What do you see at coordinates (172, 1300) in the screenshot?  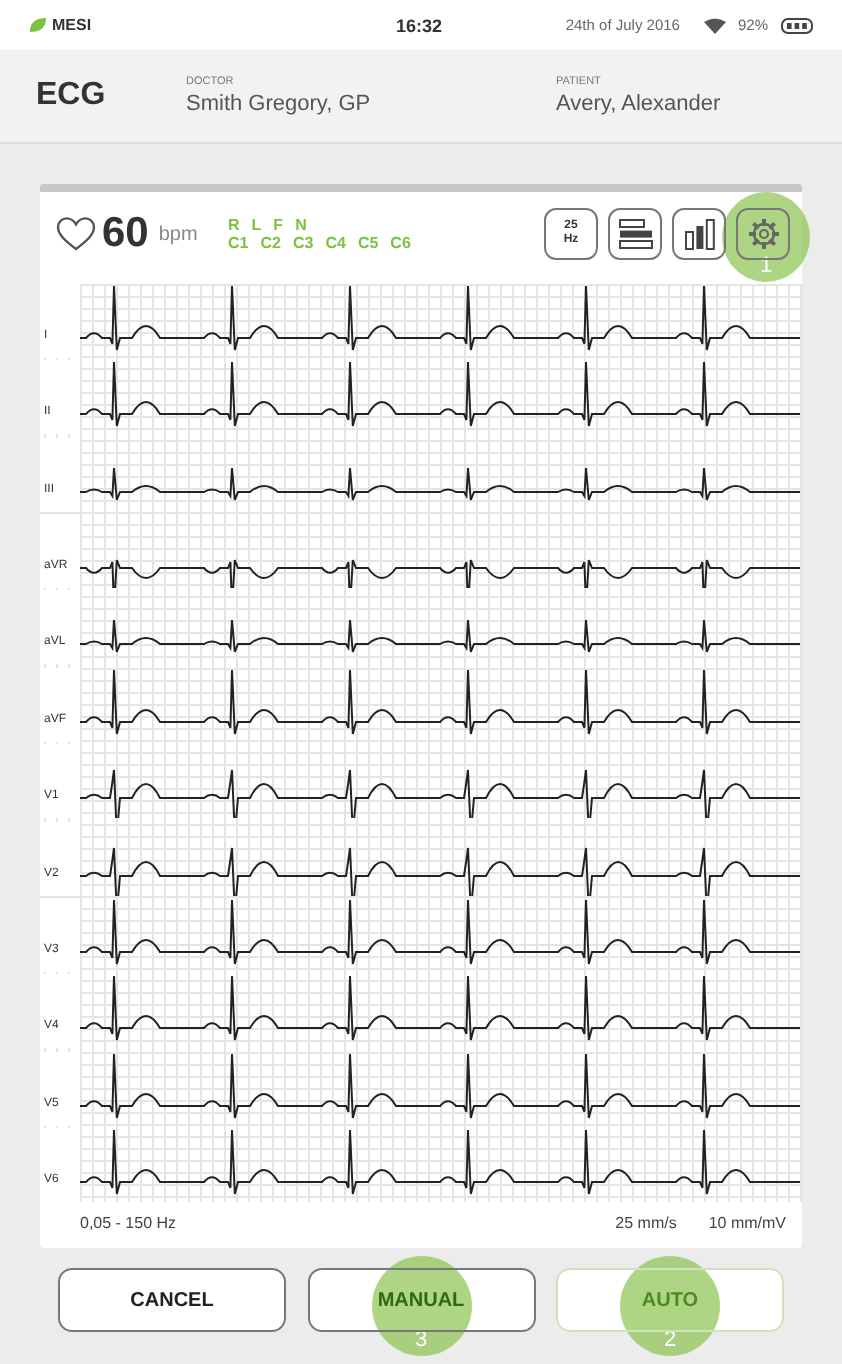 I see `action-button: CANCEL` at bounding box center [172, 1300].